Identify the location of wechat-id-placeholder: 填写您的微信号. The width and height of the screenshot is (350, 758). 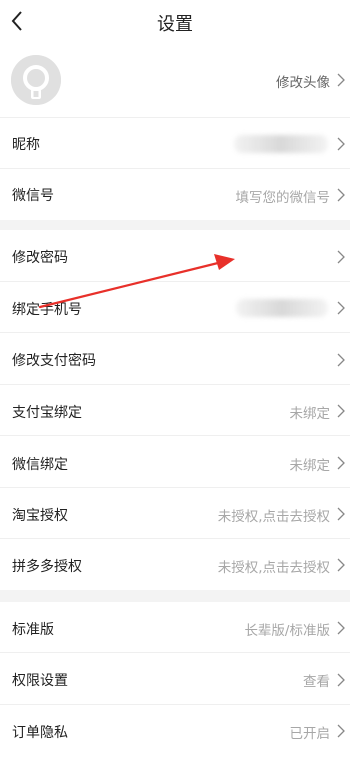
(283, 198).